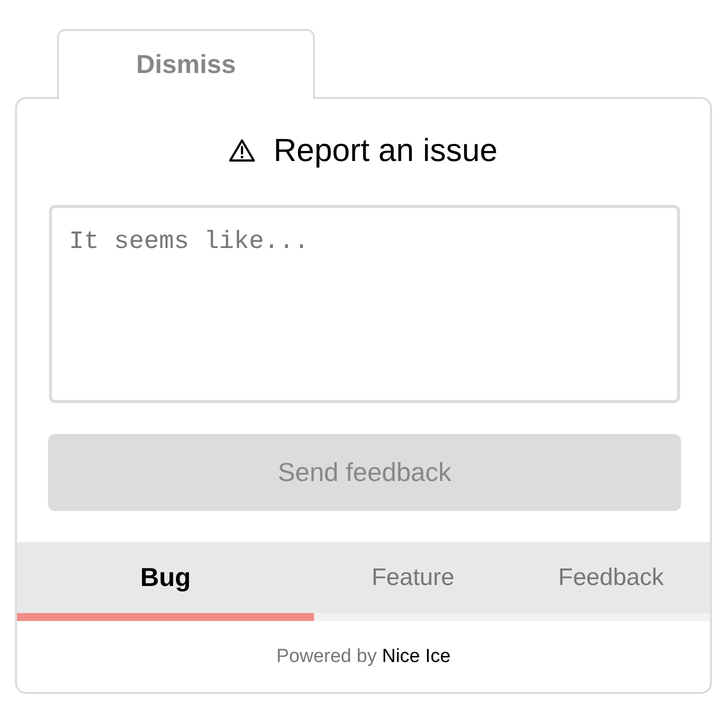  Describe the element at coordinates (385, 150) in the screenshot. I see `dialog-title: Report an issue` at that location.